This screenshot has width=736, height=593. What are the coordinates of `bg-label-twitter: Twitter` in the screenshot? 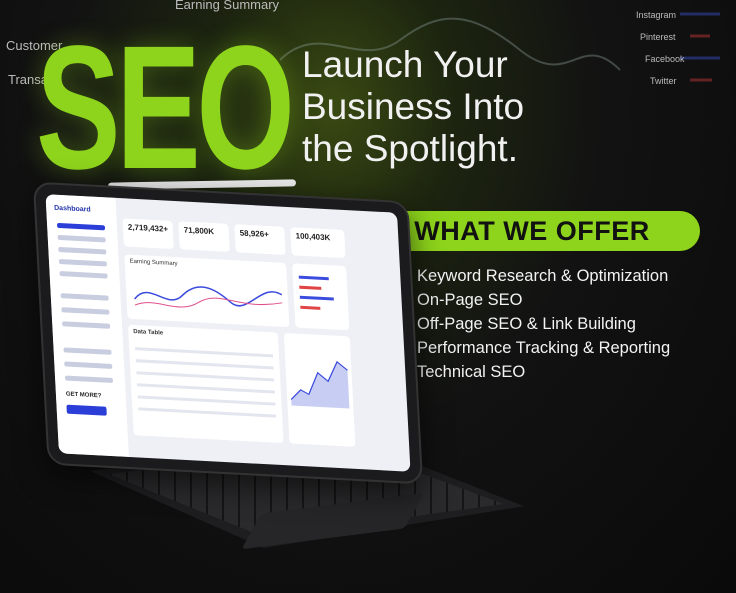 It's located at (663, 81).